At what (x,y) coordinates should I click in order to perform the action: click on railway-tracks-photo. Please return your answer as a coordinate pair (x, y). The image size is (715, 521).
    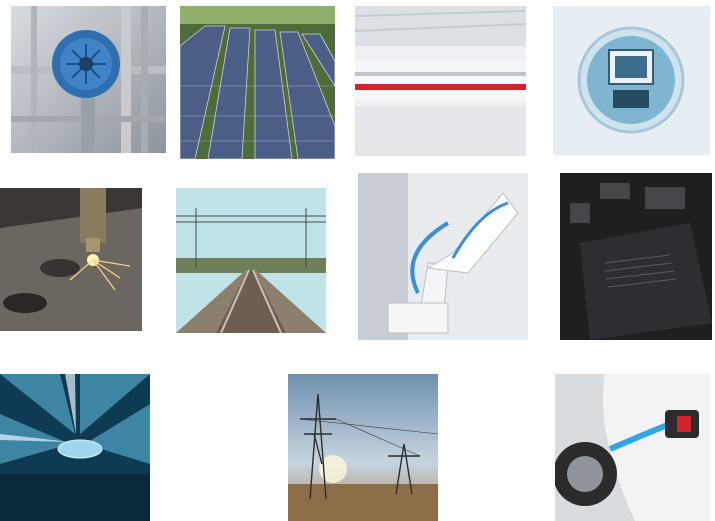
    Looking at the image, I should click on (251, 260).